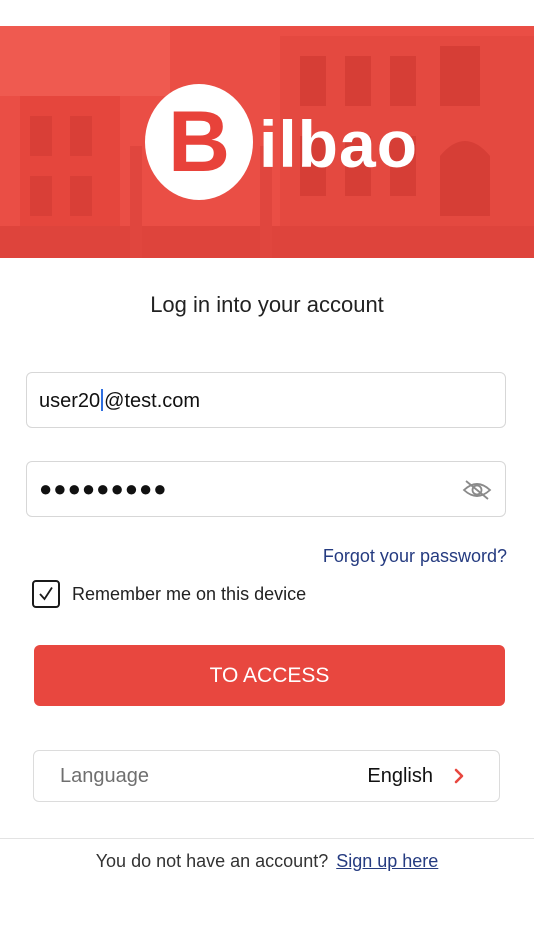 Image resolution: width=534 pixels, height=950 pixels. I want to click on text-caret, so click(102, 400).